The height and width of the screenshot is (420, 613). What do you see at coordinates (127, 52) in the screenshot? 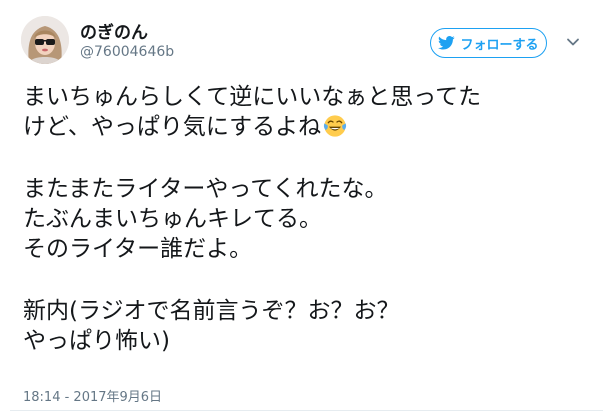
I see `user-handle: @76004646b` at bounding box center [127, 52].